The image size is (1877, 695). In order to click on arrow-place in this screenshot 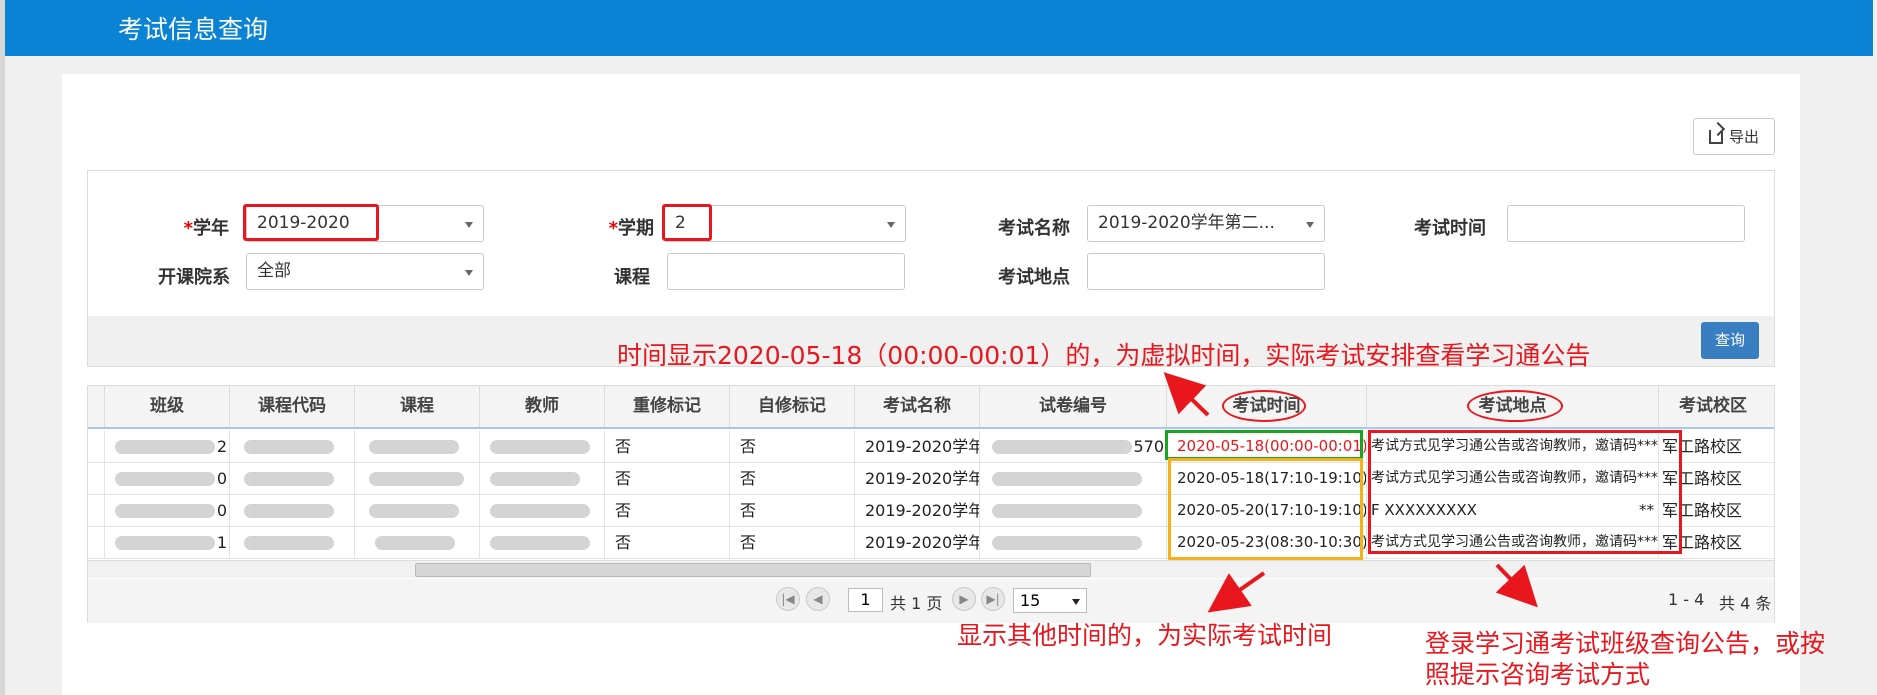, I will do `click(1516, 585)`.